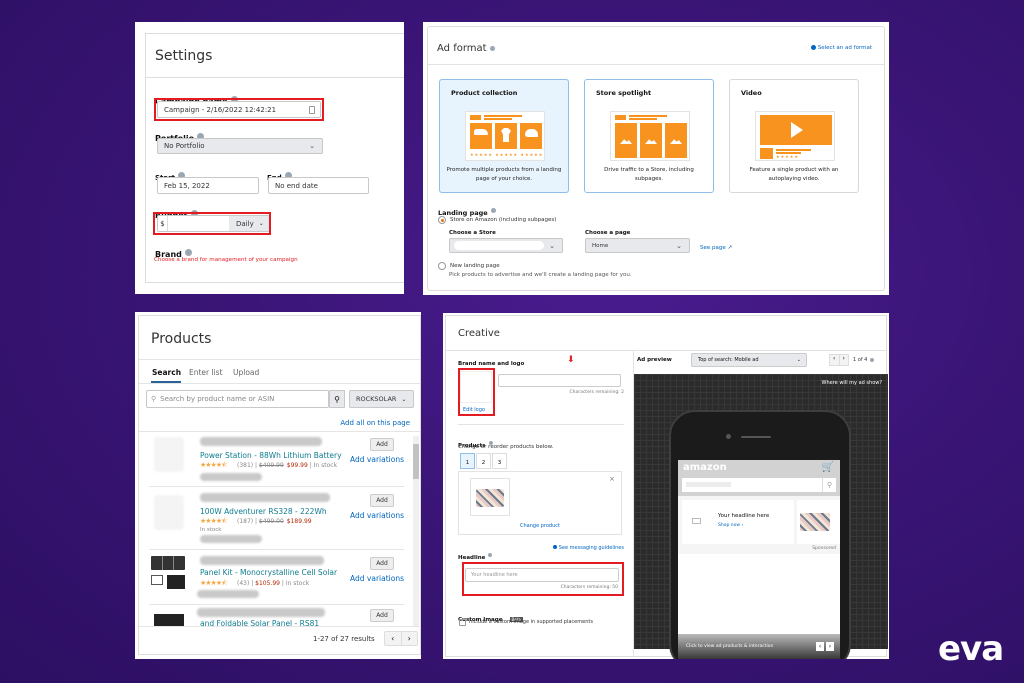 The width and height of the screenshot is (1024, 683). Describe the element at coordinates (239, 109) in the screenshot. I see `campaign-name-input: Campaign - 2/16/2022 12:42:21` at that location.